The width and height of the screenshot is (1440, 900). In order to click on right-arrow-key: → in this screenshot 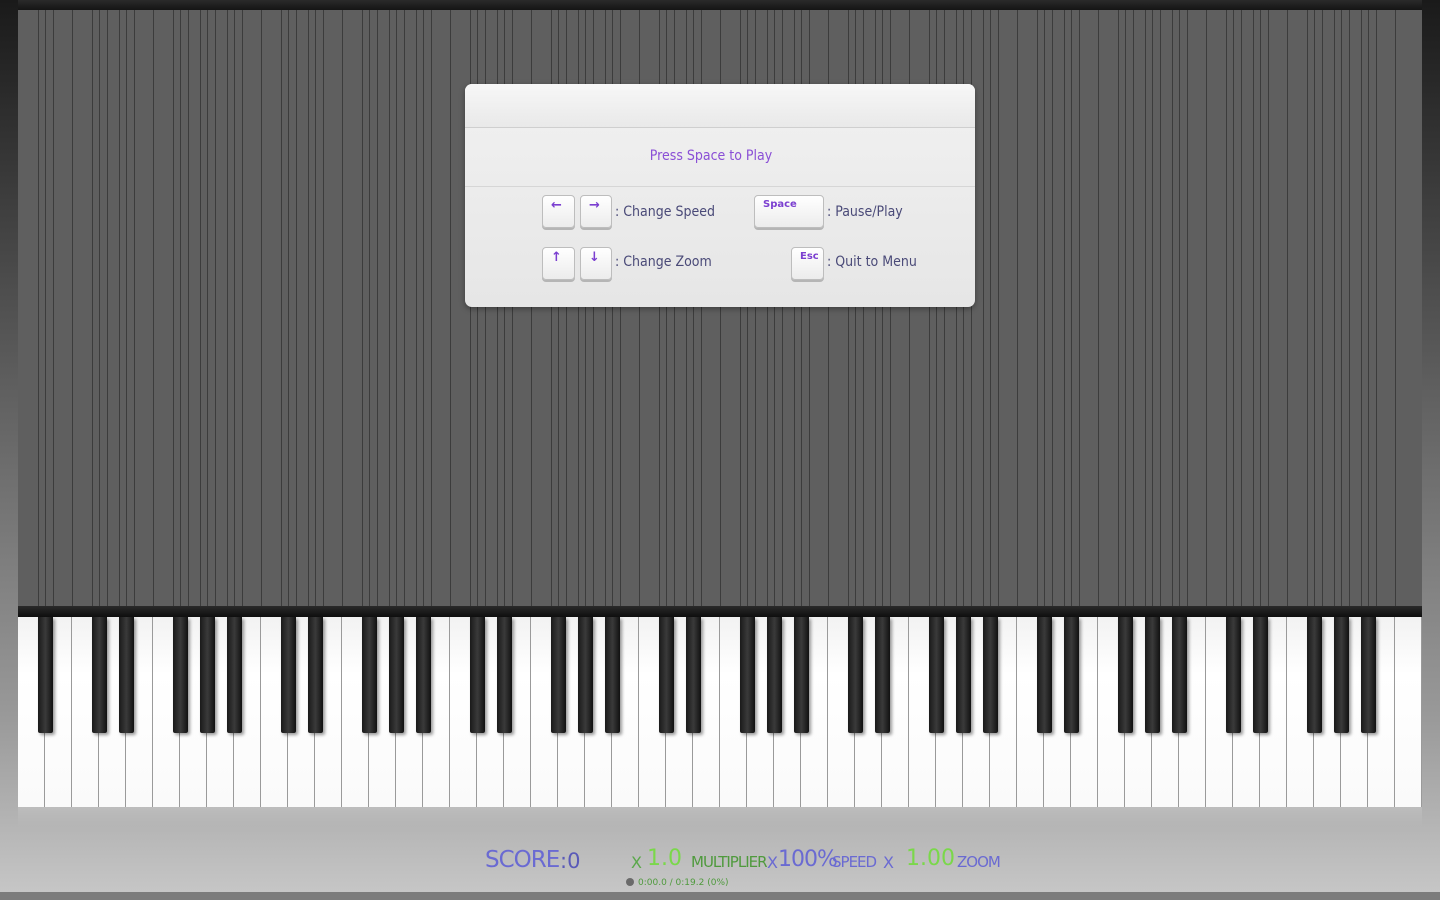, I will do `click(596, 211)`.